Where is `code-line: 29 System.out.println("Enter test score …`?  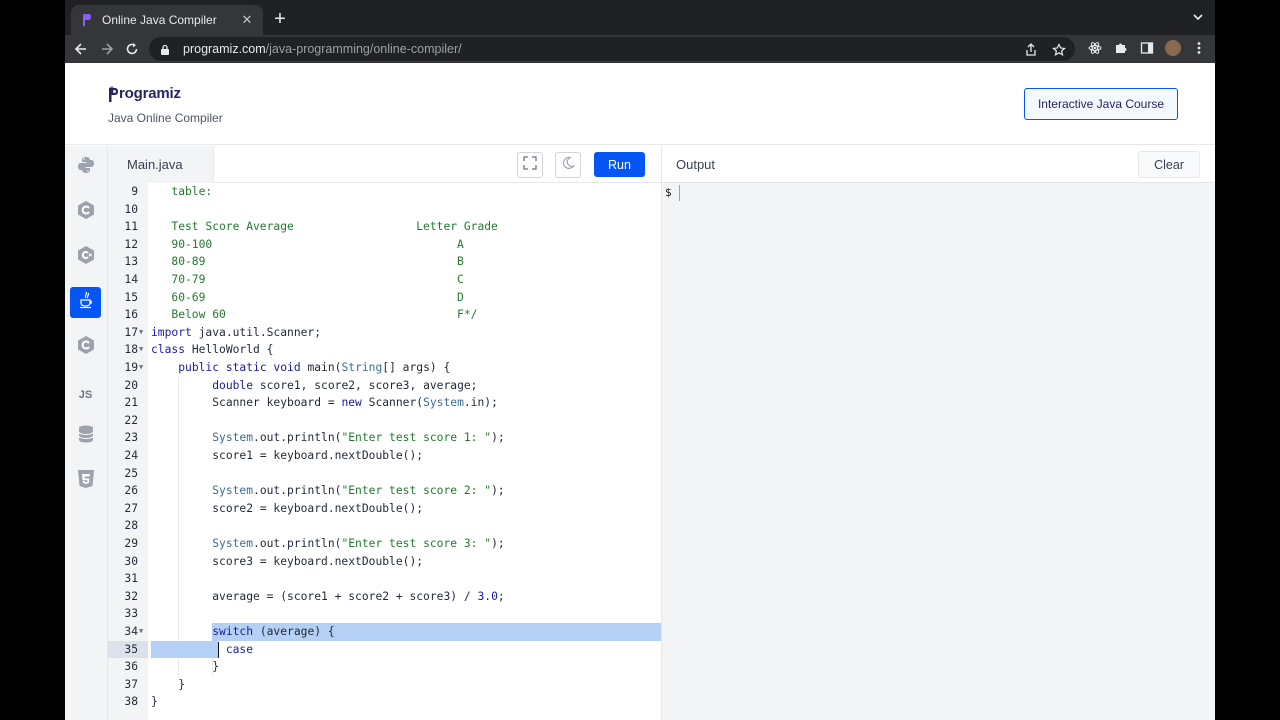 code-line: 29 System.out.println("Enter test score … is located at coordinates (384, 544).